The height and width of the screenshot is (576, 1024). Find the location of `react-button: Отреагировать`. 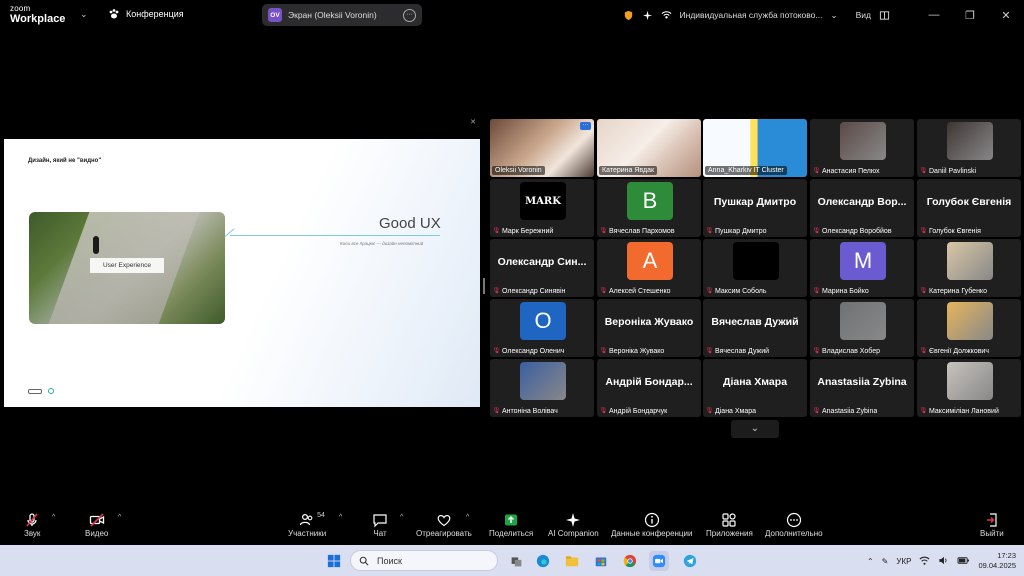

react-button: Отреагировать is located at coordinates (444, 524).